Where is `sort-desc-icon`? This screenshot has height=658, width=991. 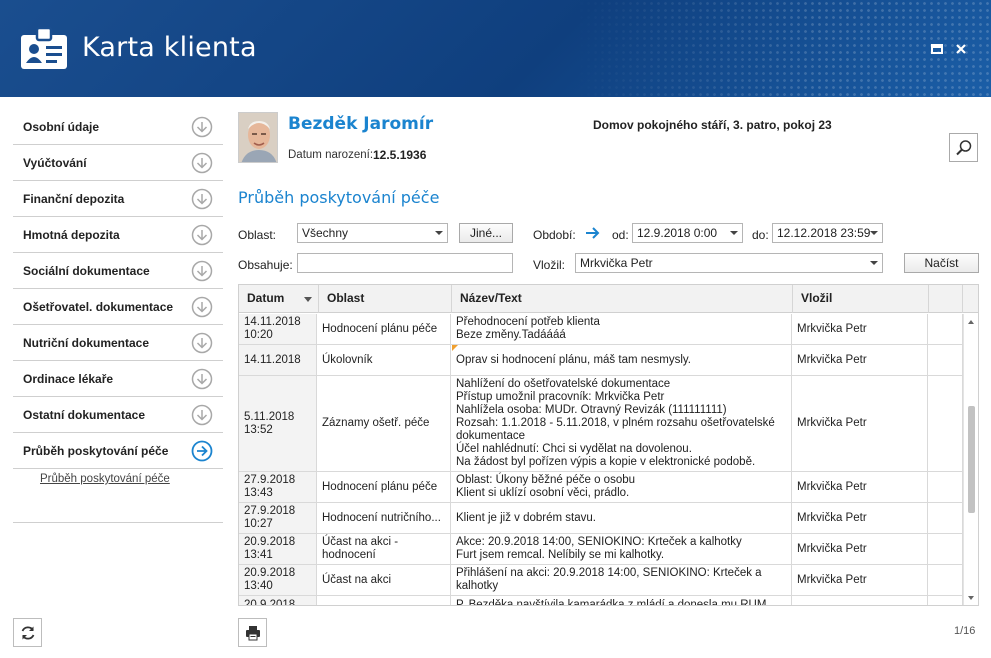 sort-desc-icon is located at coordinates (308, 299).